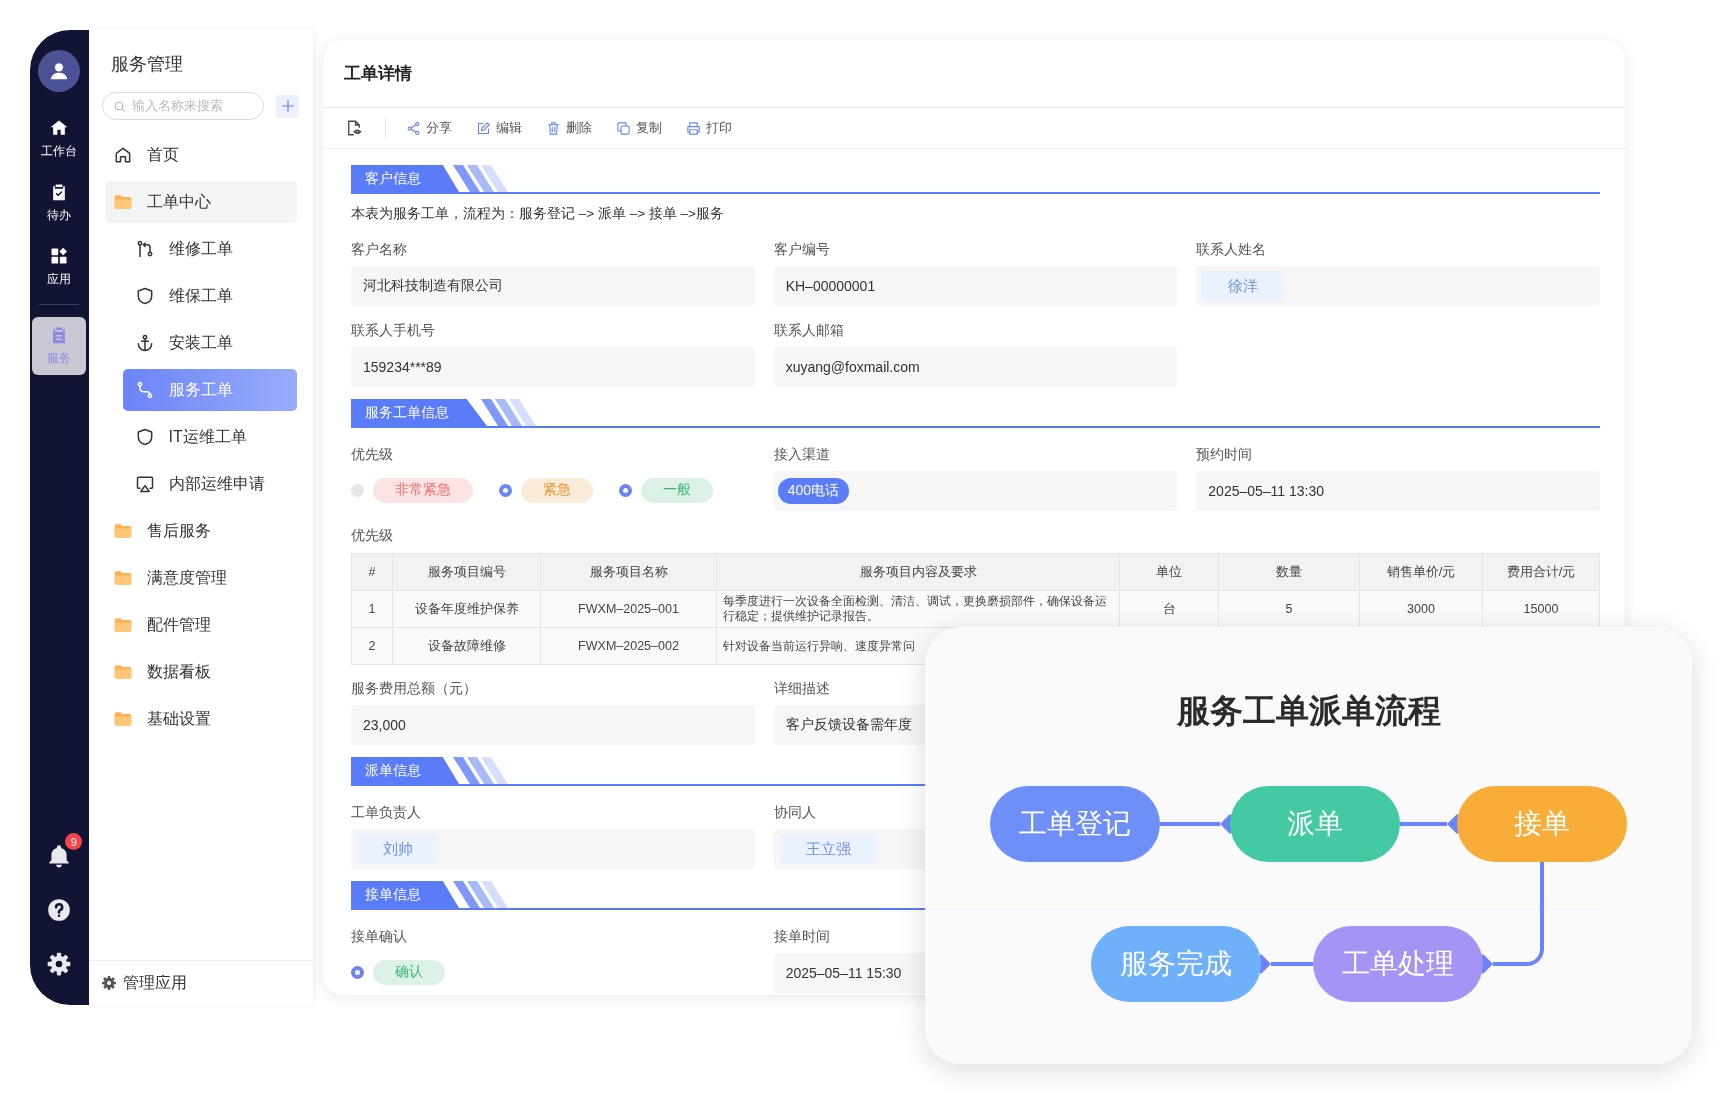 This screenshot has width=1728, height=1102. I want to click on manage-apps-link: 管理应用, so click(200, 982).